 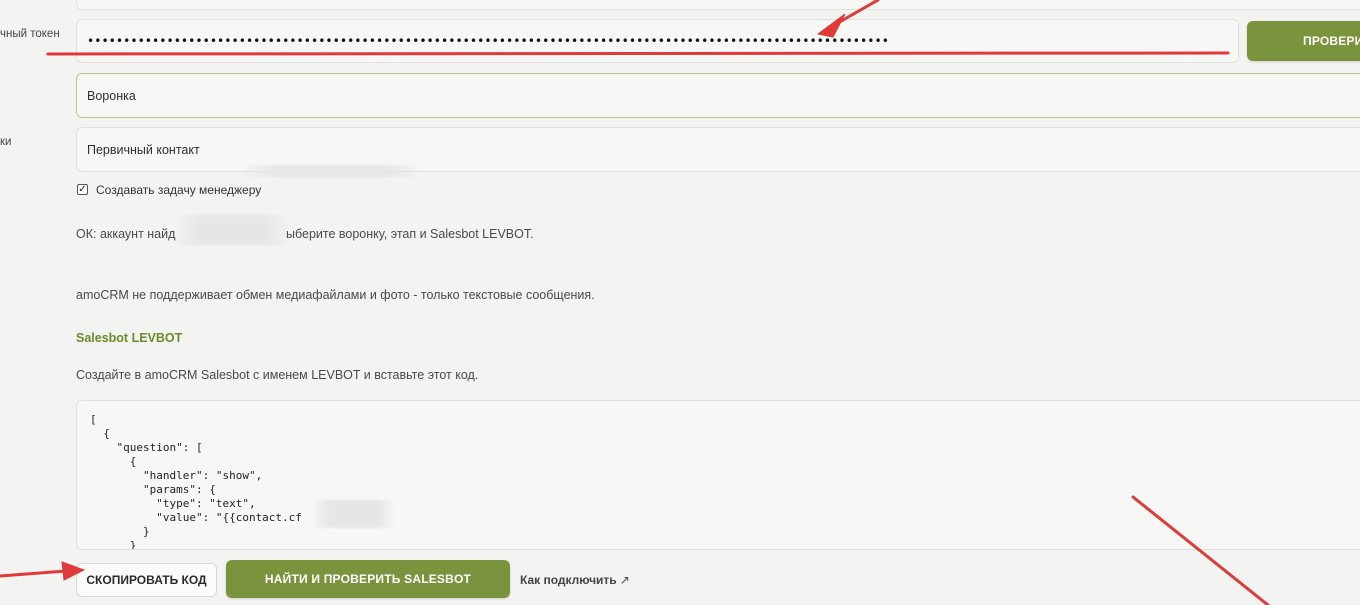 I want to click on find-salesbot-button: НАЙТИ И ПРОВЕРИТЬ SALESBOT, so click(x=368, y=579).